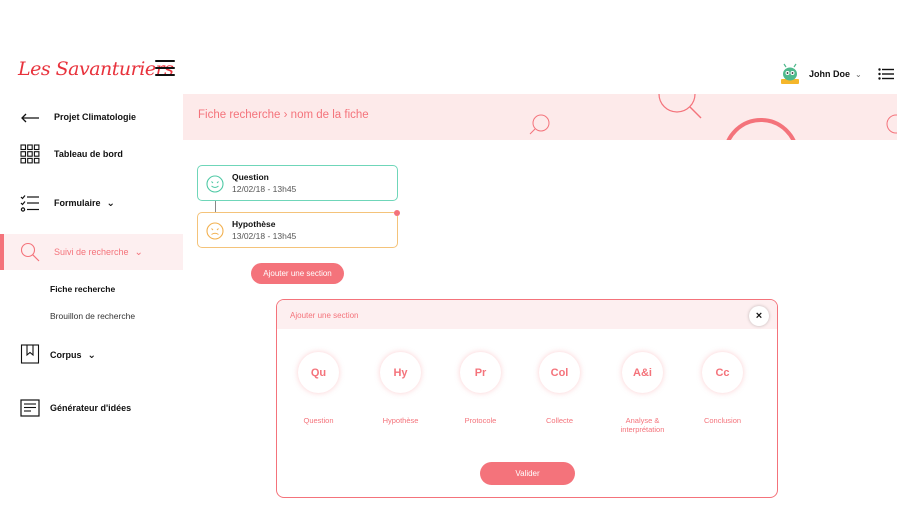 The height and width of the screenshot is (532, 897). What do you see at coordinates (830, 74) in the screenshot?
I see `user-name: John Doe` at bounding box center [830, 74].